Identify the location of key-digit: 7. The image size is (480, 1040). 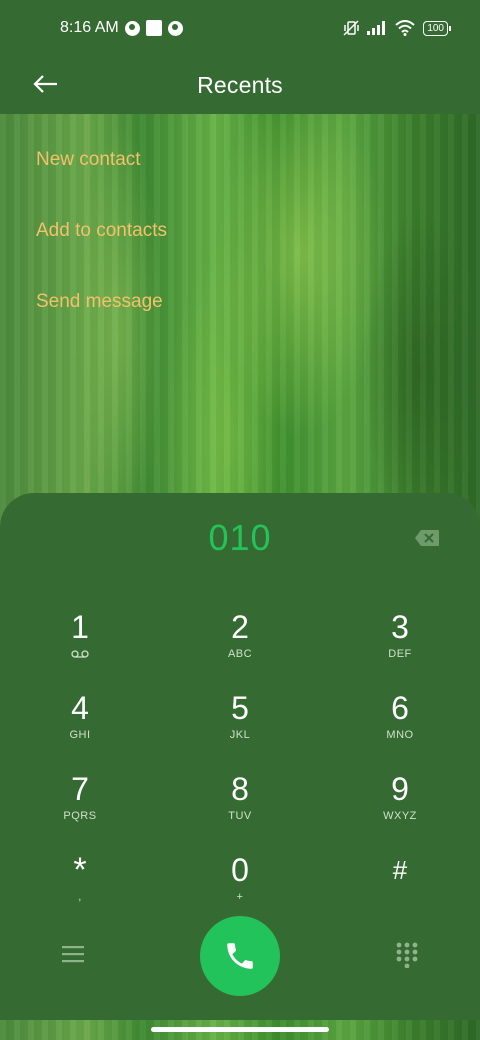
(80, 789).